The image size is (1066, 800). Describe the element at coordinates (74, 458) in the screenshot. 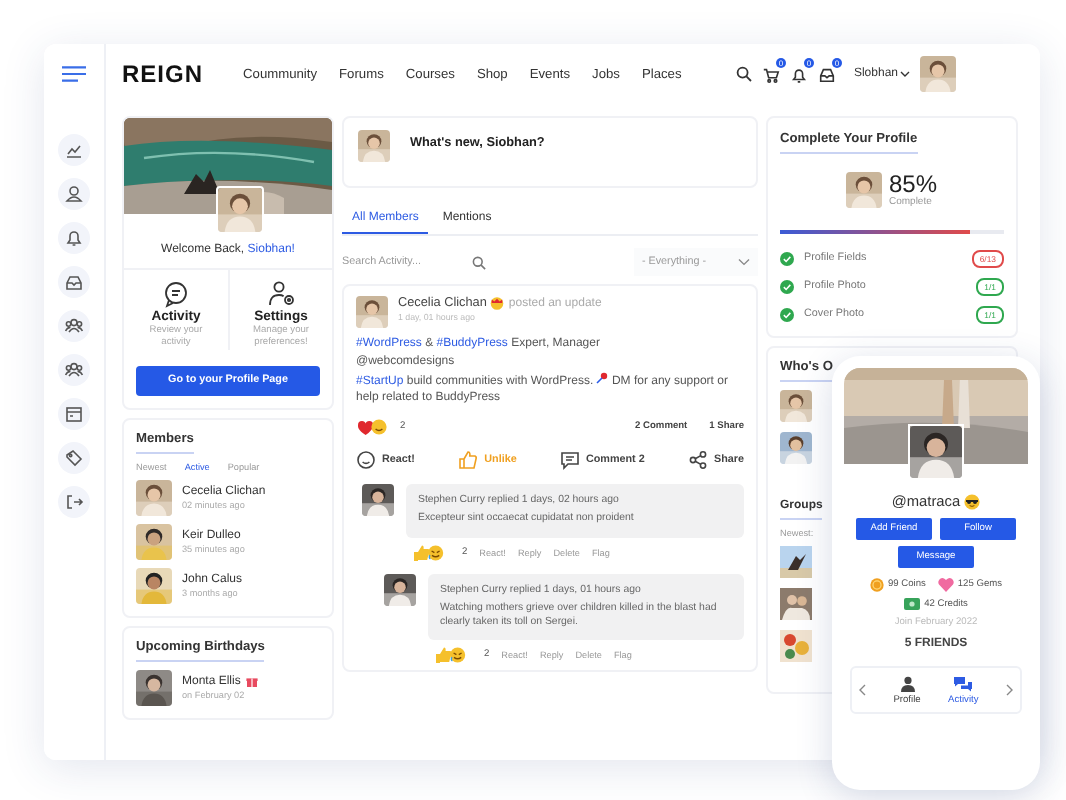

I see `tag-icon` at that location.